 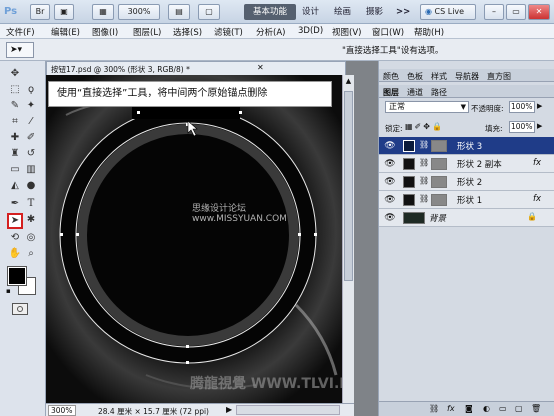 What do you see at coordinates (403, 12) in the screenshot?
I see `workspace-more-button: >>` at bounding box center [403, 12].